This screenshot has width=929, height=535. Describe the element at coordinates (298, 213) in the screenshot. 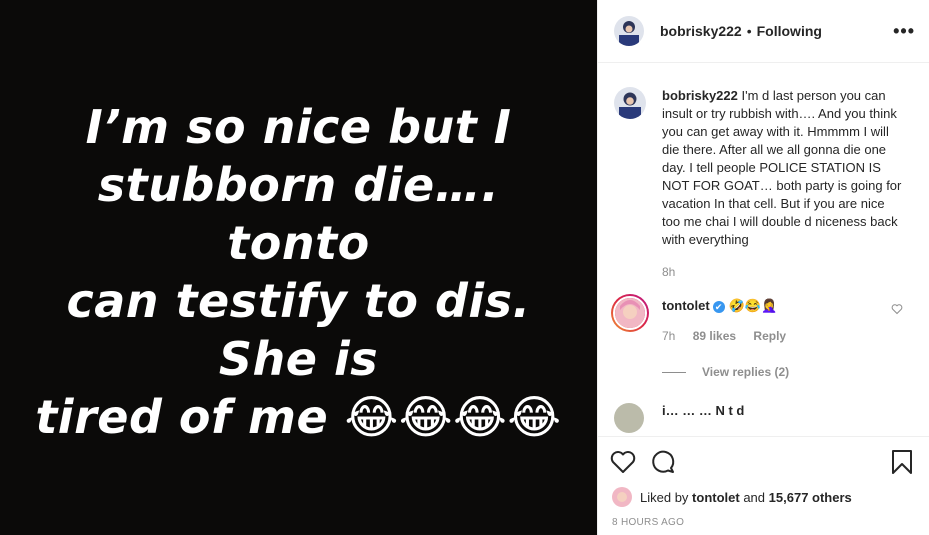

I see `story-line: stubborn die…. tonto` at that location.